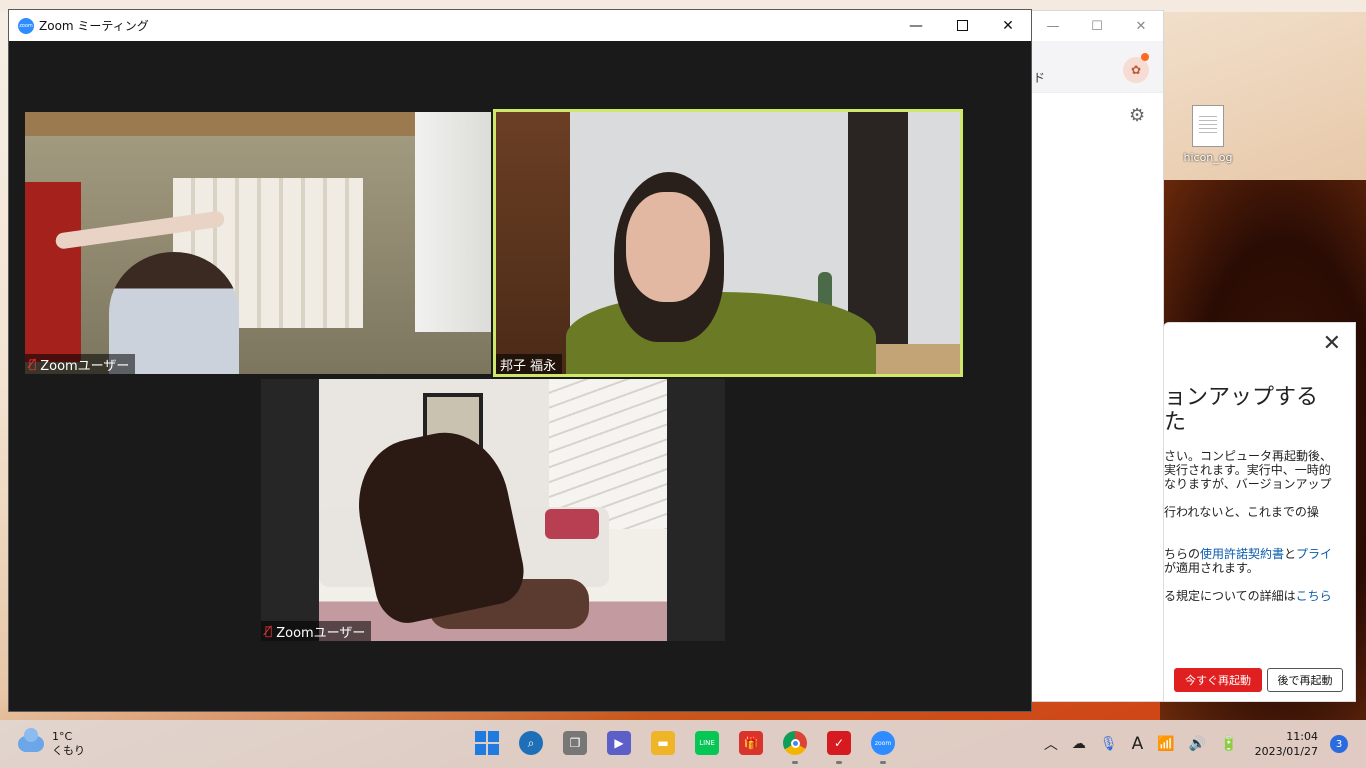 Image resolution: width=1366 pixels, height=768 pixels. Describe the element at coordinates (453, 222) in the screenshot. I see `video-curtain-right` at that location.